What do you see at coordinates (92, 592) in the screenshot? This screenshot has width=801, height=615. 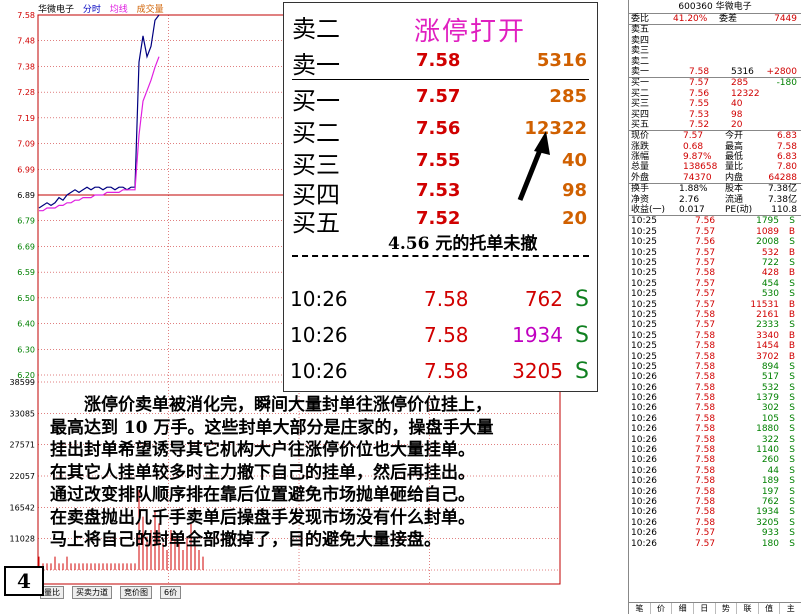 I see `tab-maimai-lidao: 买卖力道` at bounding box center [92, 592].